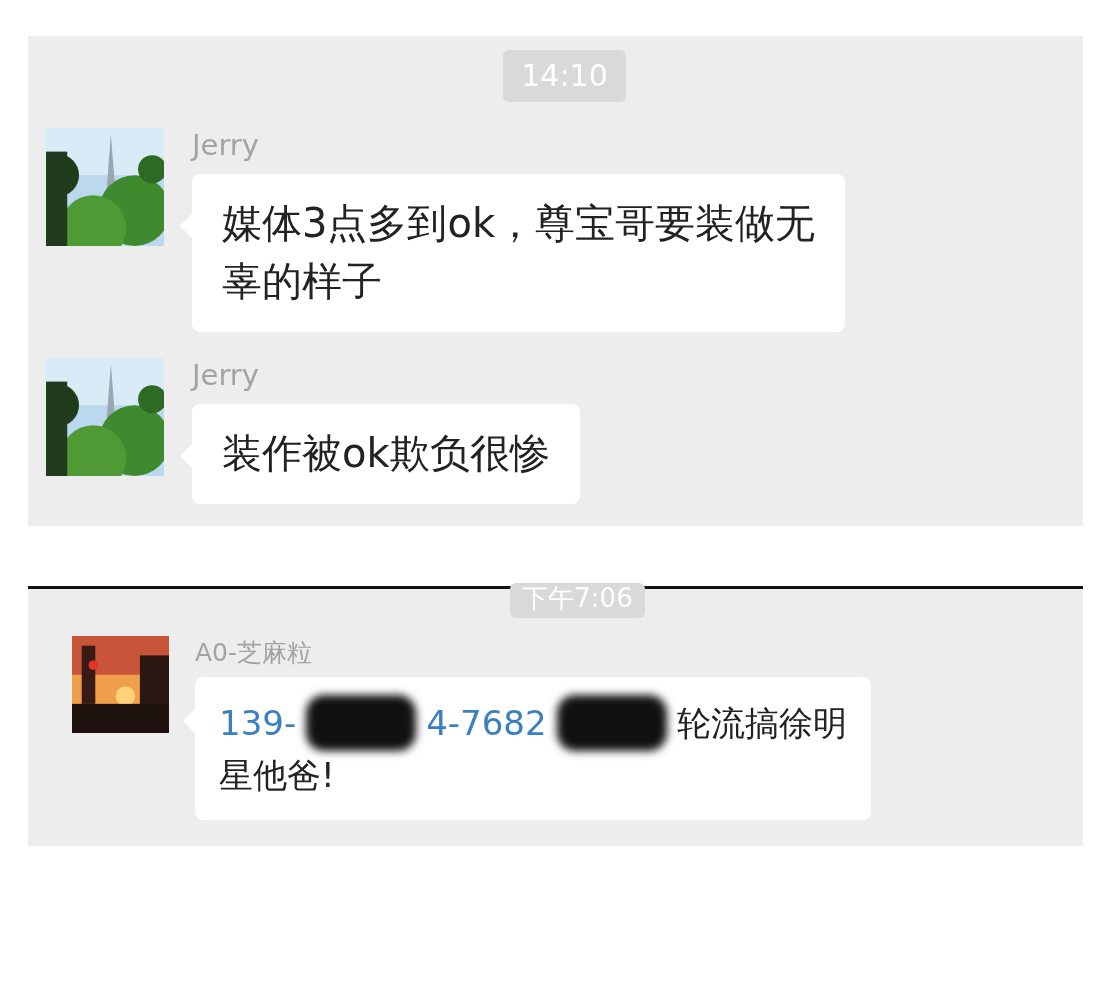 The image size is (1096, 999). Describe the element at coordinates (486, 723) in the screenshot. I see `phone-link: 4-7682` at that location.